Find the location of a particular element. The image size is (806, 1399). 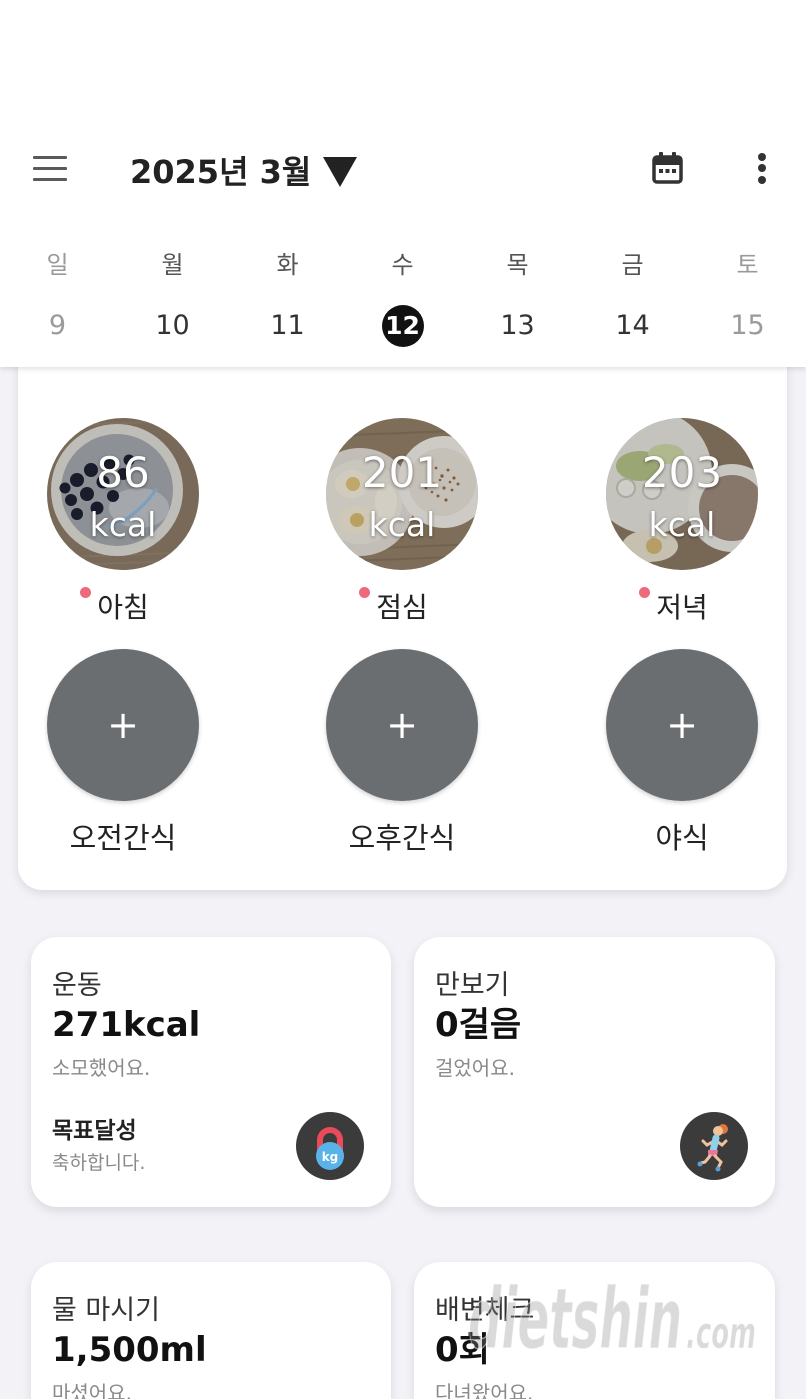

date-number: 10 is located at coordinates (173, 326).